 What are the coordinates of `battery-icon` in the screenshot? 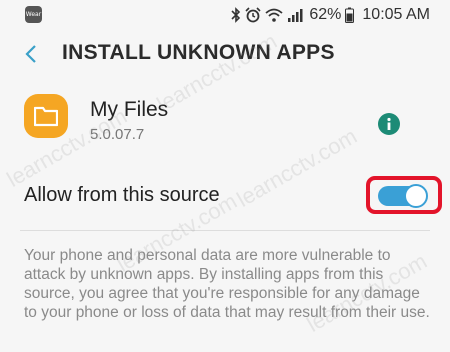 It's located at (350, 15).